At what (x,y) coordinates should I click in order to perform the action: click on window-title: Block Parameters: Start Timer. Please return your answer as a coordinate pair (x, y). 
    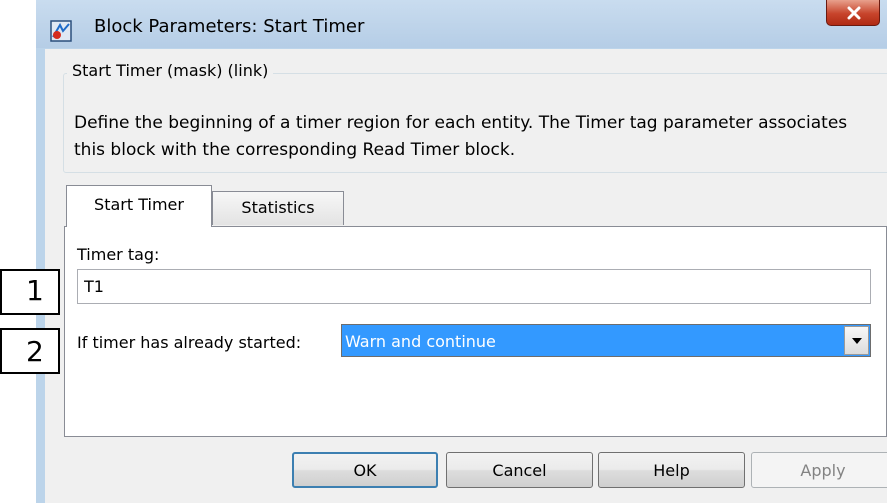
    Looking at the image, I should click on (229, 26).